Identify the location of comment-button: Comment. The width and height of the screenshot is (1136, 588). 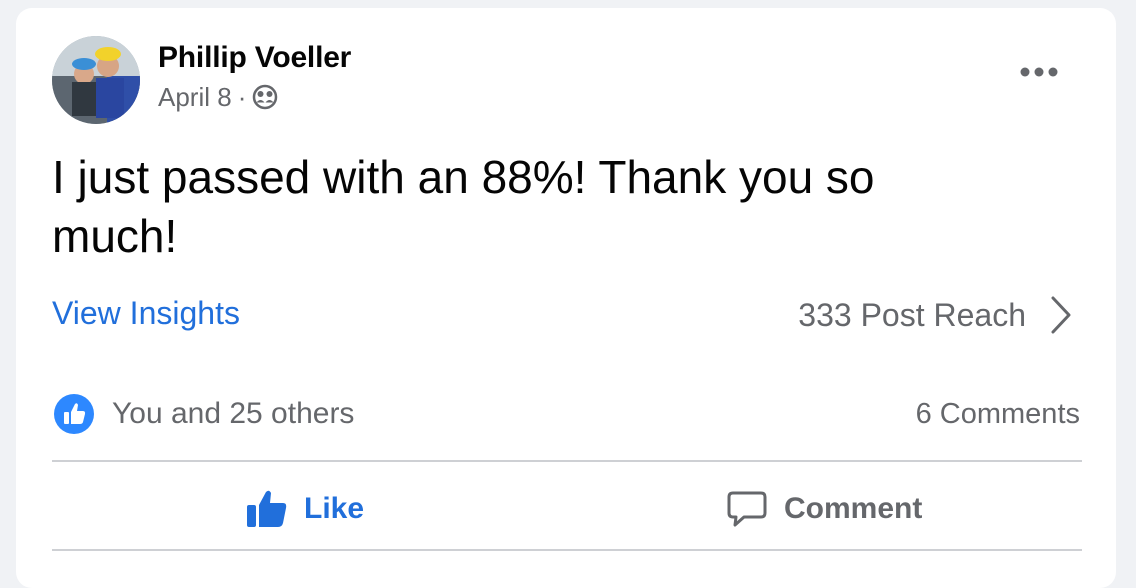
(824, 509).